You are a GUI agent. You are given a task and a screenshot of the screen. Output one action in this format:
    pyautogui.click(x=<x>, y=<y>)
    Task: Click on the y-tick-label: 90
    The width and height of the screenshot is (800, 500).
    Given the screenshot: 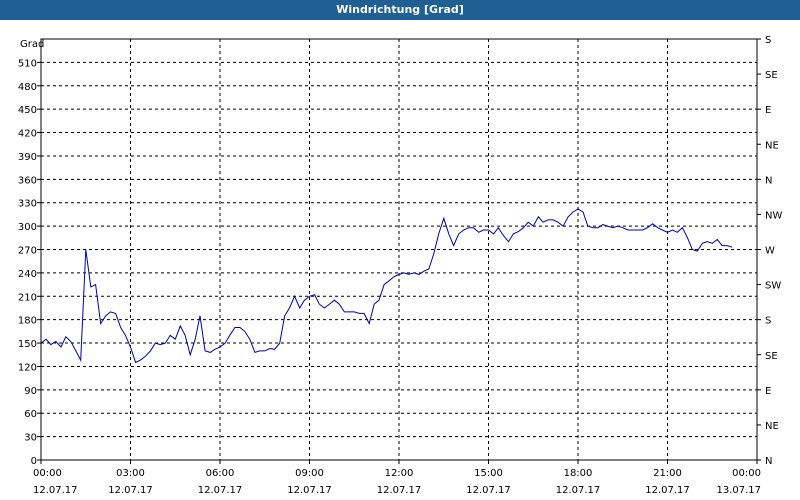 What is the action you would take?
    pyautogui.click(x=30, y=391)
    